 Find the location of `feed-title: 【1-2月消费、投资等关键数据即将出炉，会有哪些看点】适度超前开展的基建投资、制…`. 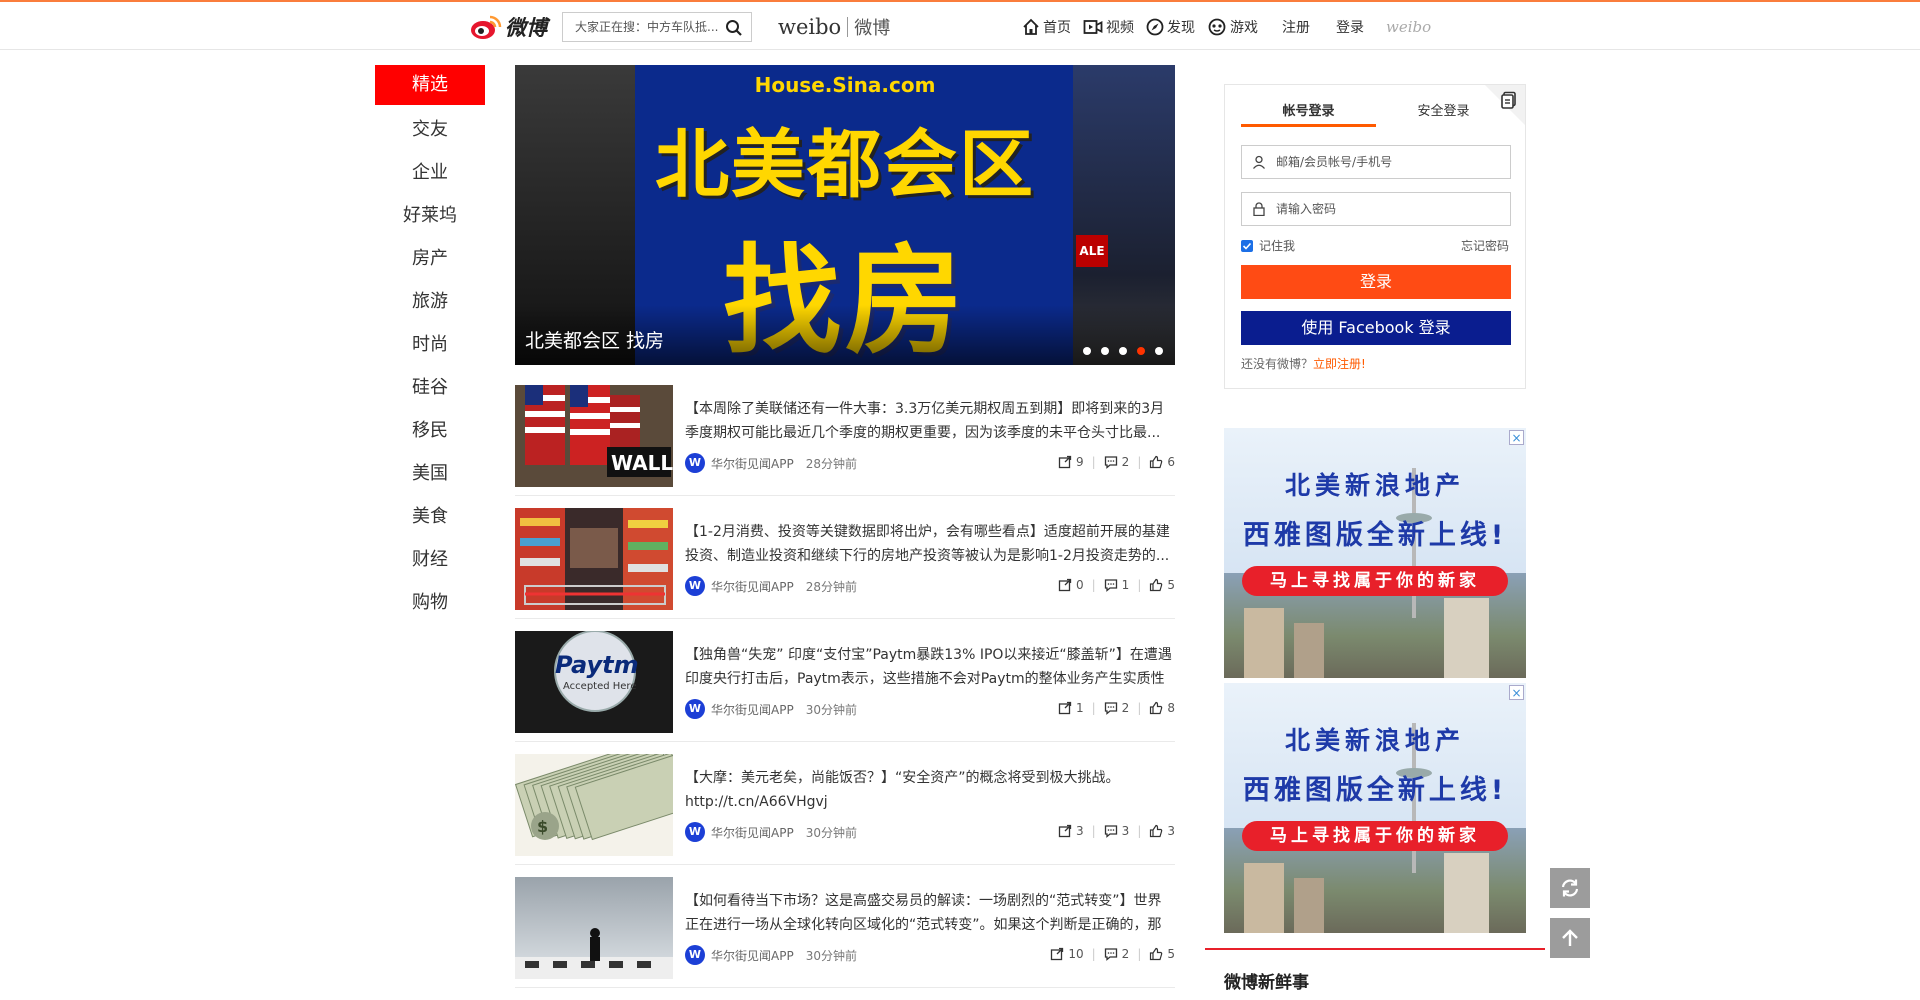

feed-title: 【1-2月消费、投资等关键数据即将出炉，会有哪些看点】适度超前开展的基建投资、制… is located at coordinates (929, 544).